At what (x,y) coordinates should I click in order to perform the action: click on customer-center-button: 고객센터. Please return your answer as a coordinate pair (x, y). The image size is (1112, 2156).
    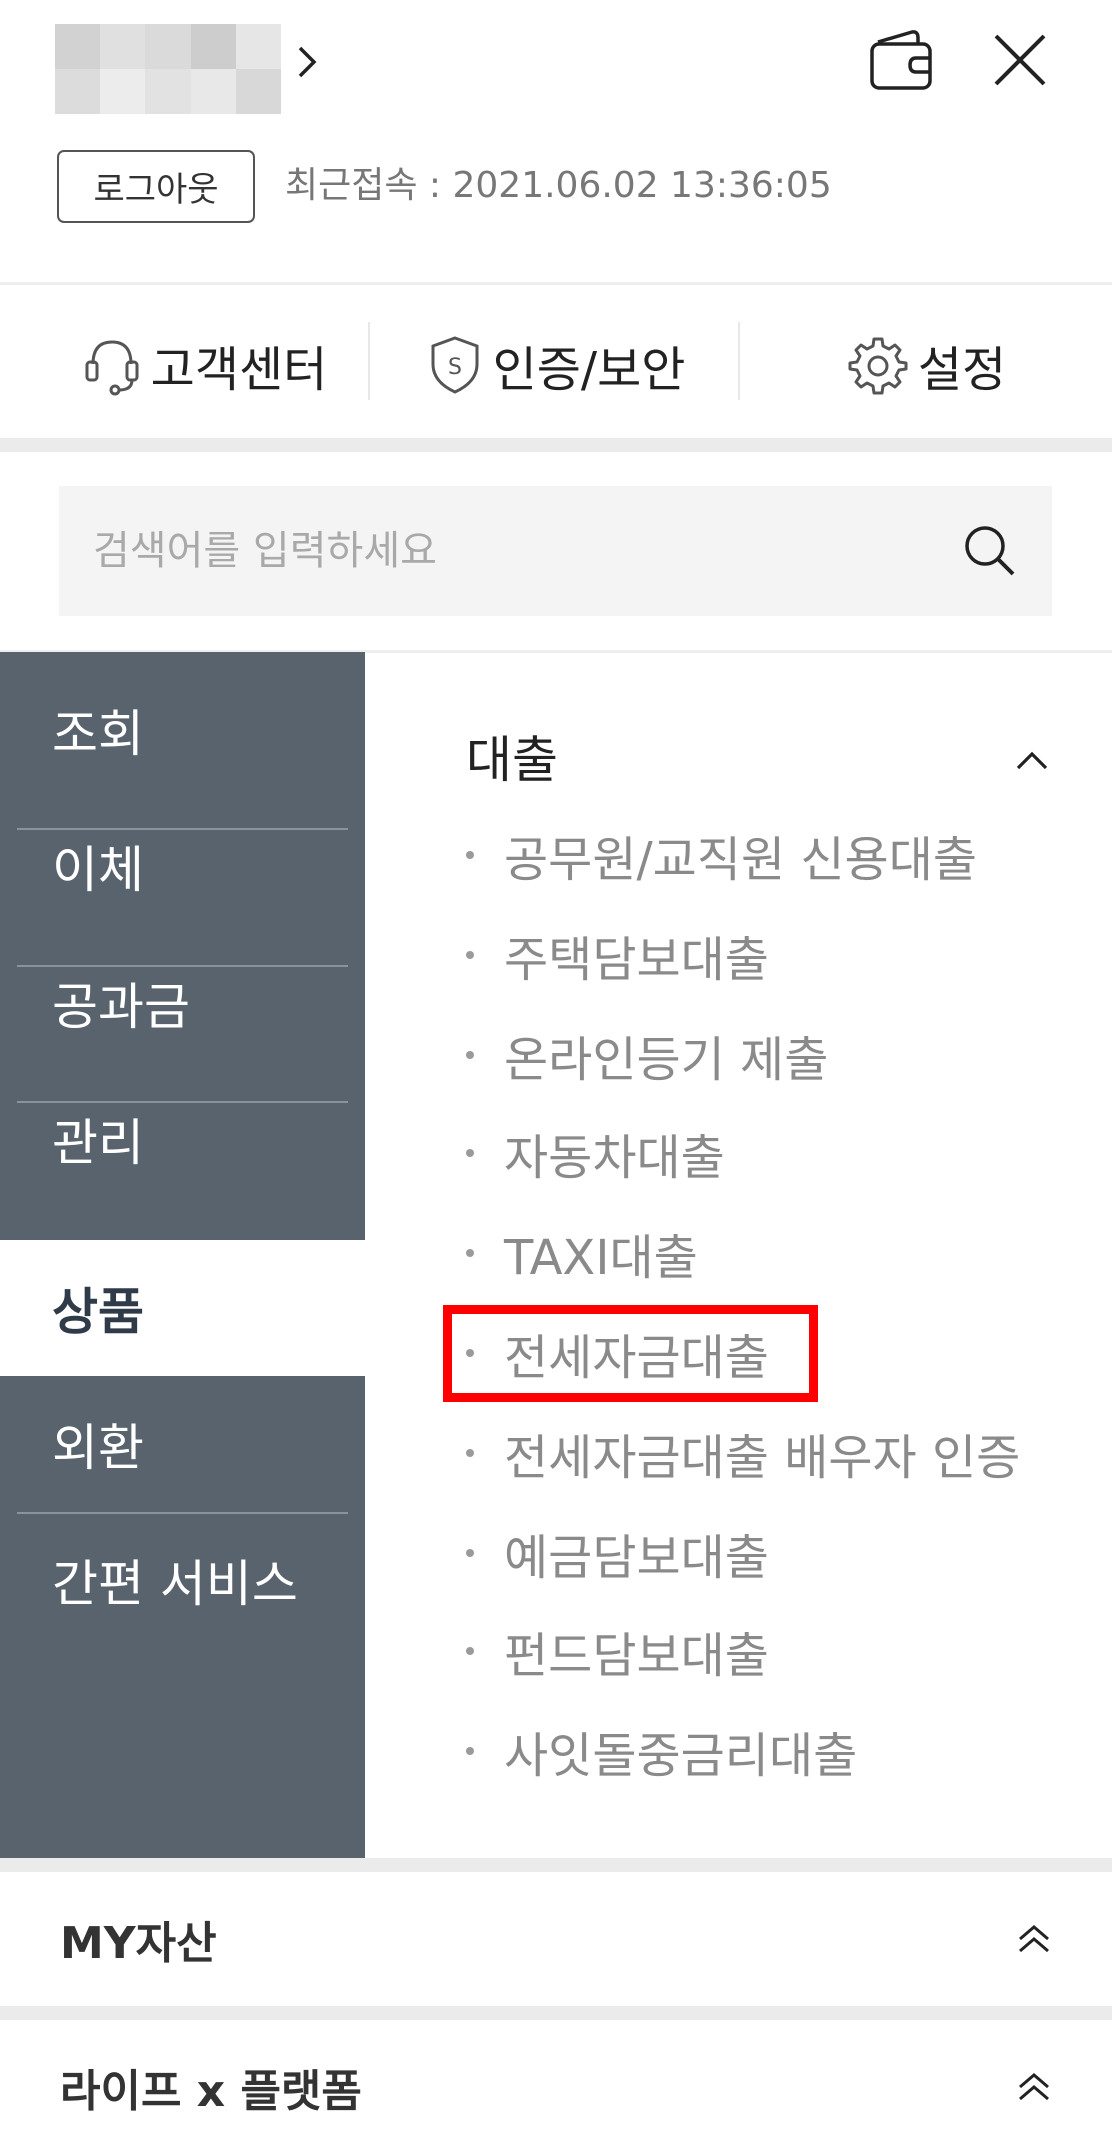
    Looking at the image, I should click on (205, 365).